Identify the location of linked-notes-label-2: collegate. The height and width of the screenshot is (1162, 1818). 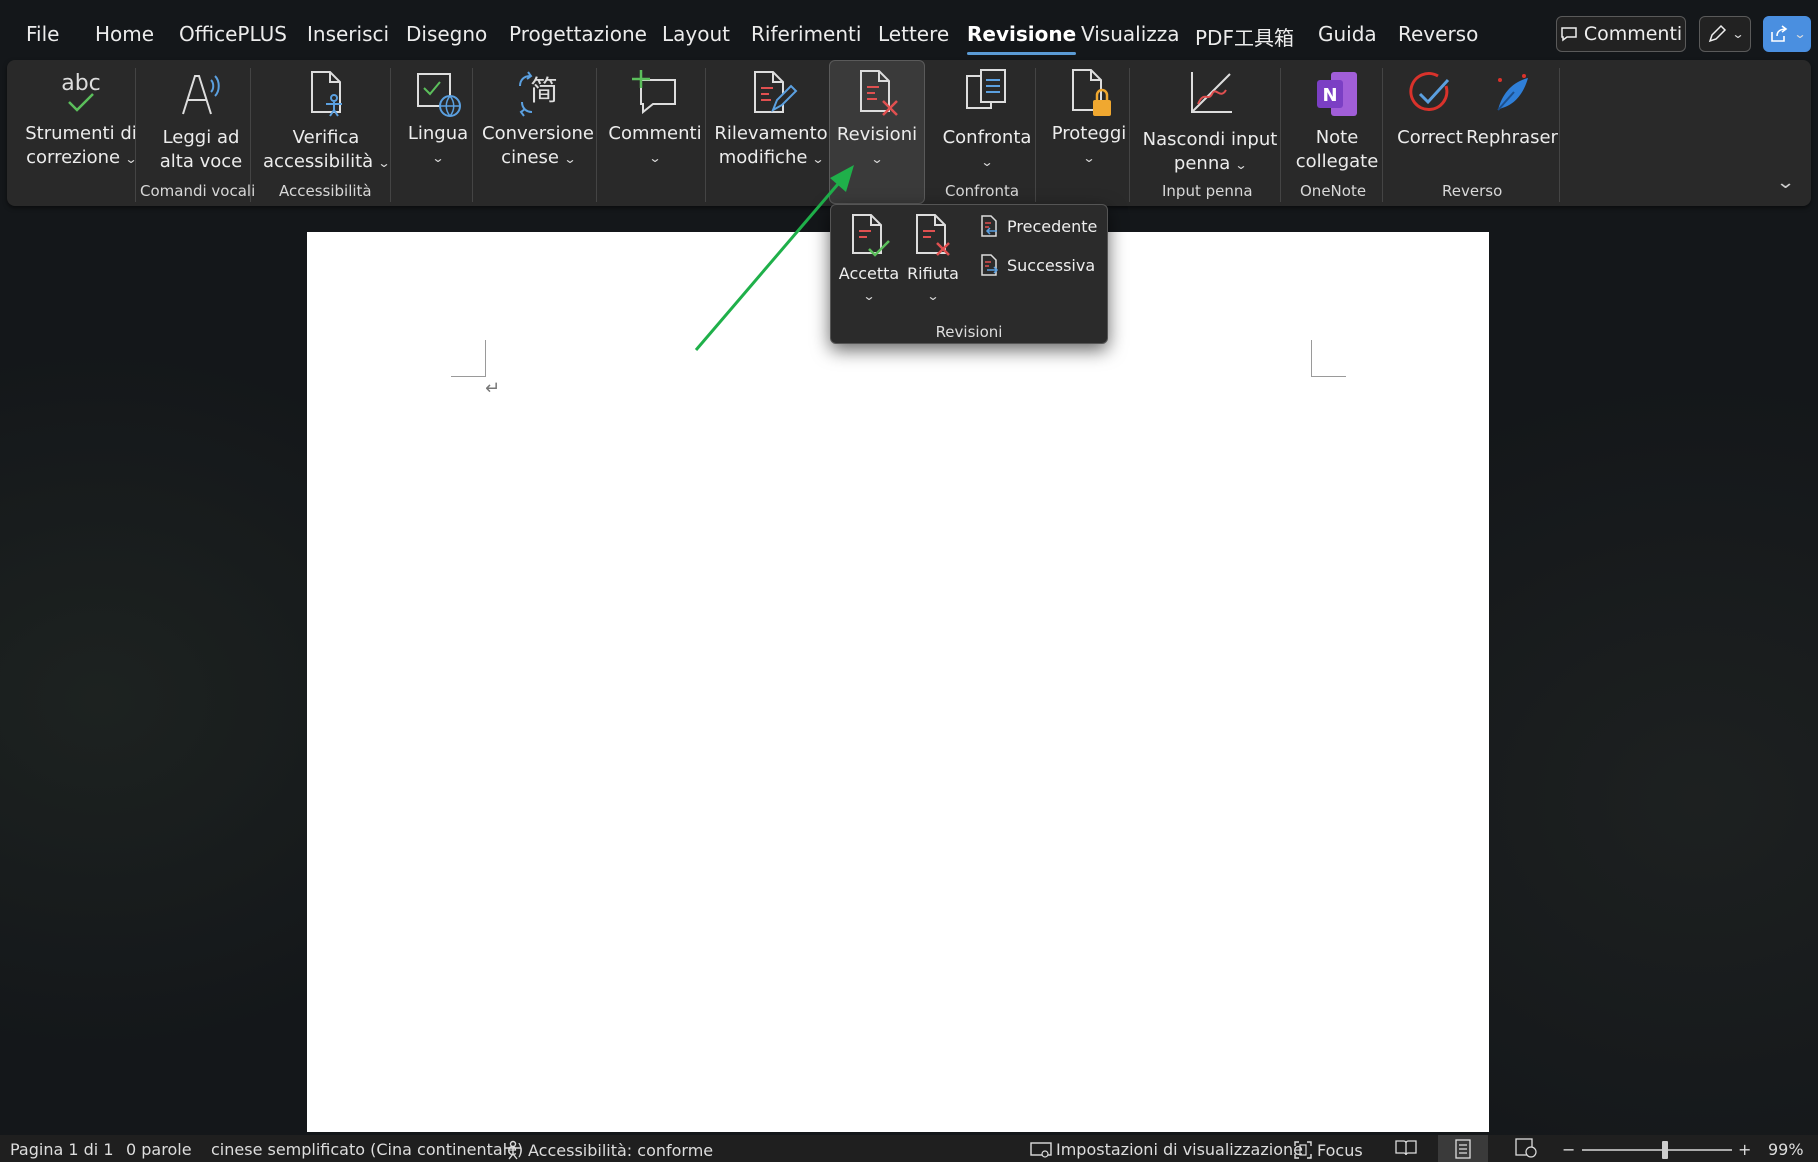
(1337, 161).